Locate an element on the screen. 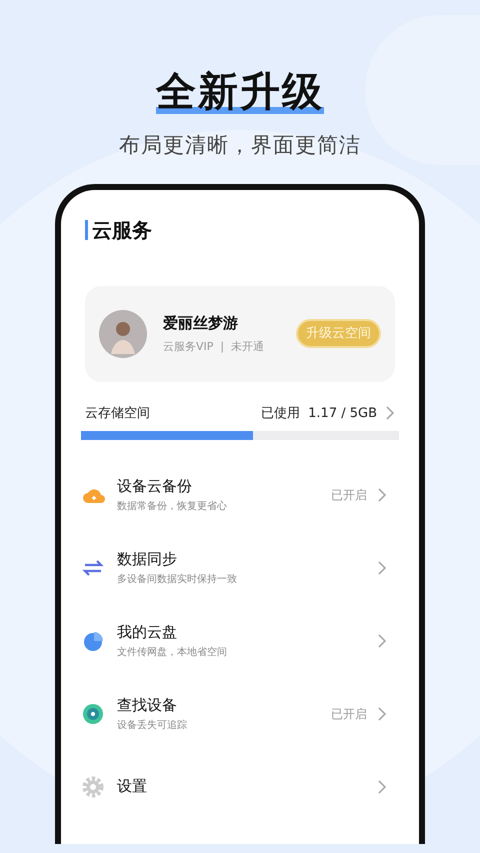 Image resolution: width=480 pixels, height=853 pixels. item-description: 文件传网盘，本地省空间 is located at coordinates (172, 653).